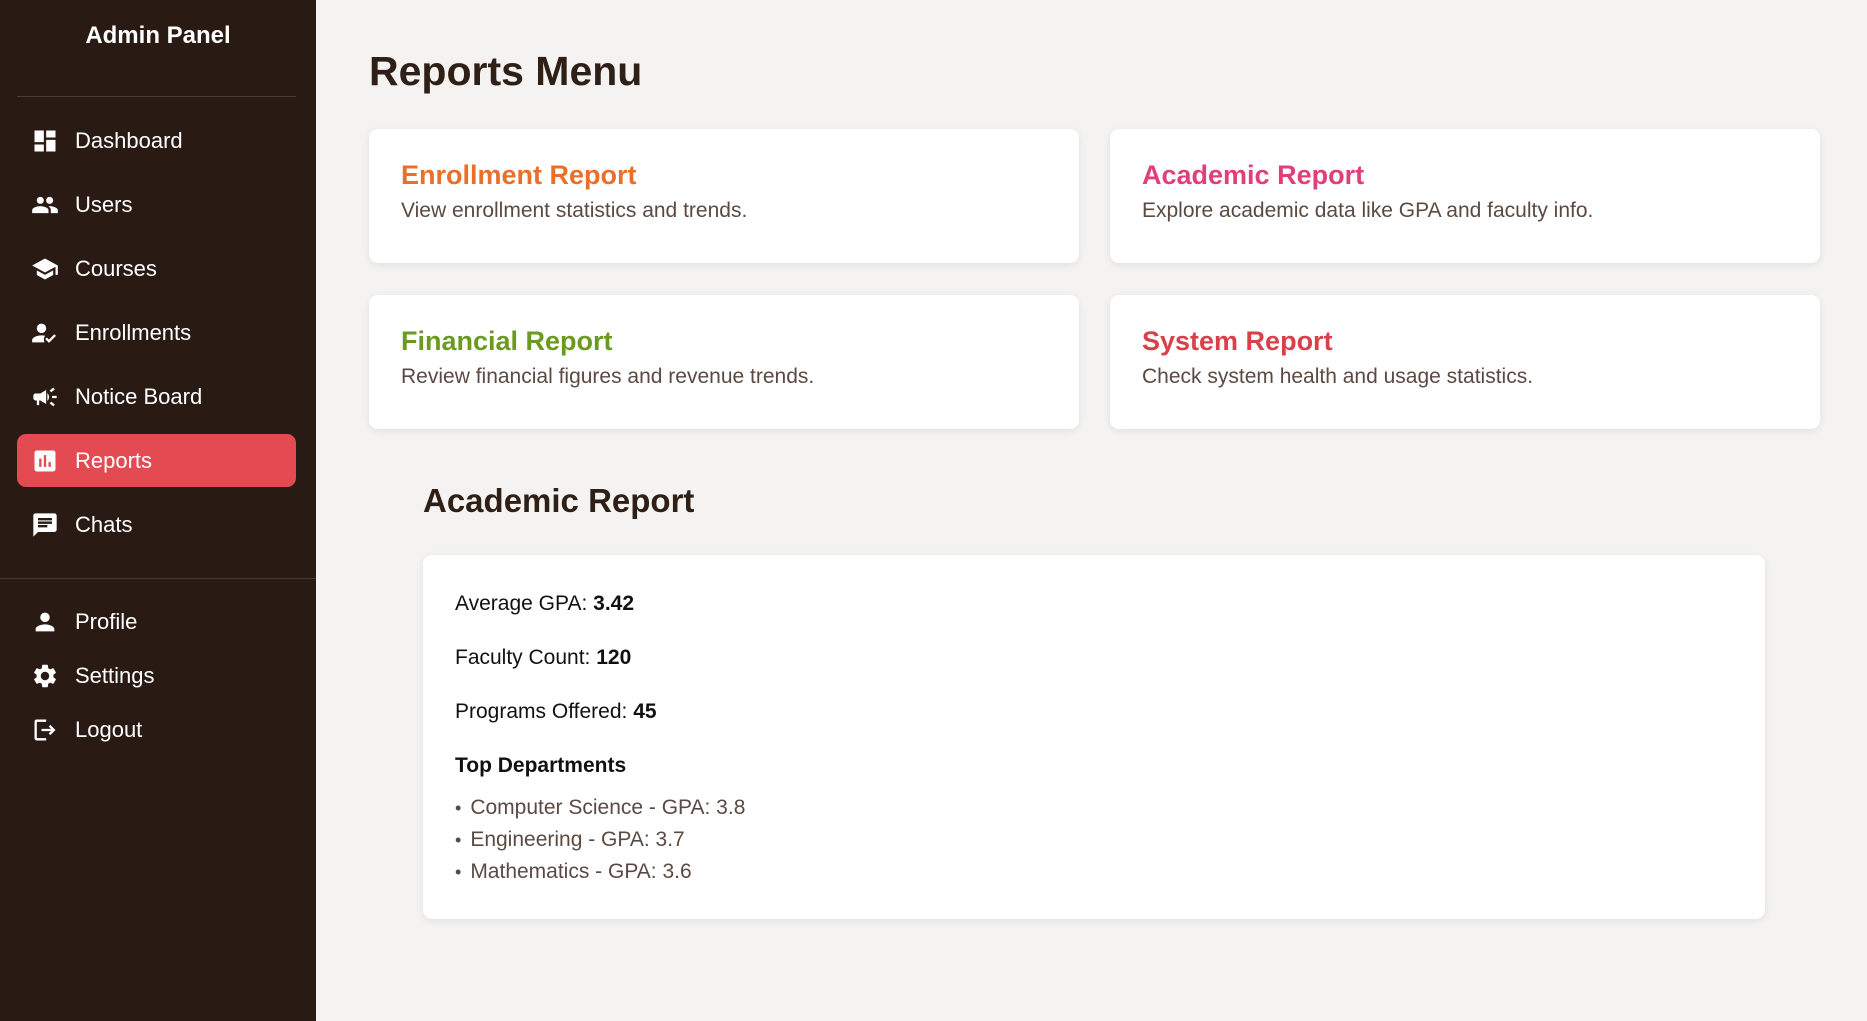 The width and height of the screenshot is (1867, 1021). I want to click on list-item: • Engineering - GPA: 3.7, so click(570, 839).